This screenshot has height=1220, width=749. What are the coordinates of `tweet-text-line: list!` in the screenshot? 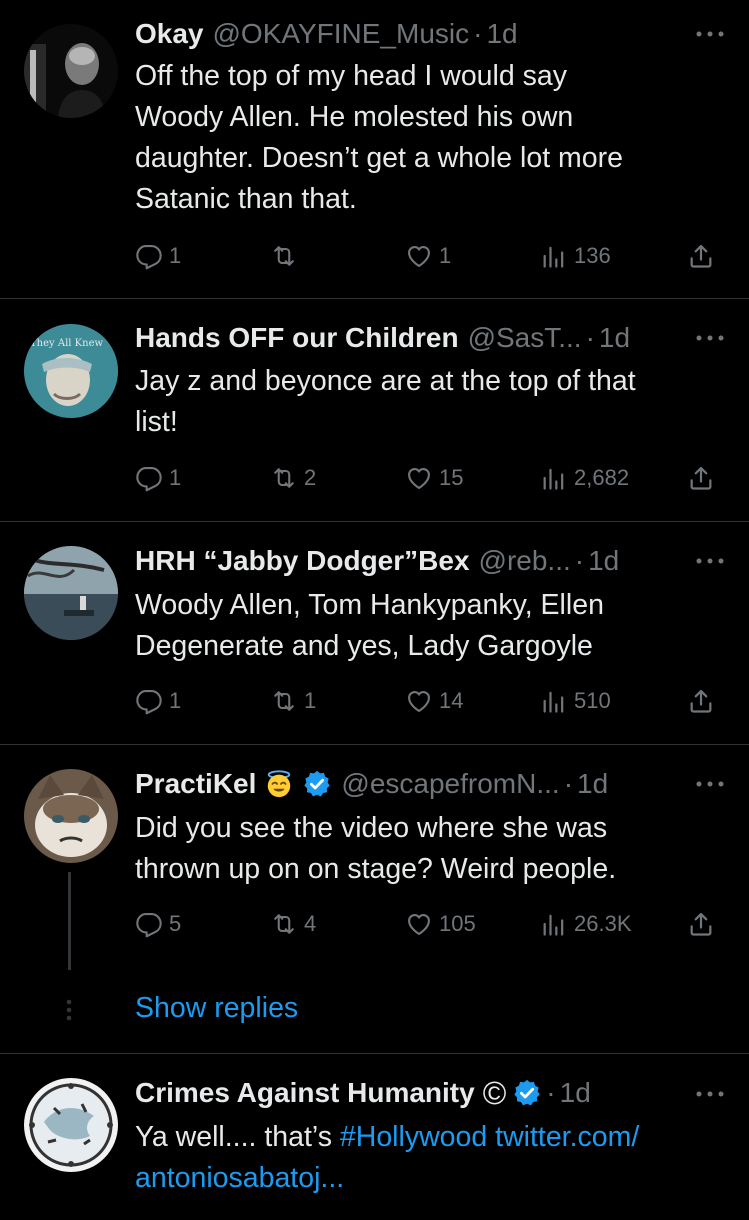 It's located at (156, 422).